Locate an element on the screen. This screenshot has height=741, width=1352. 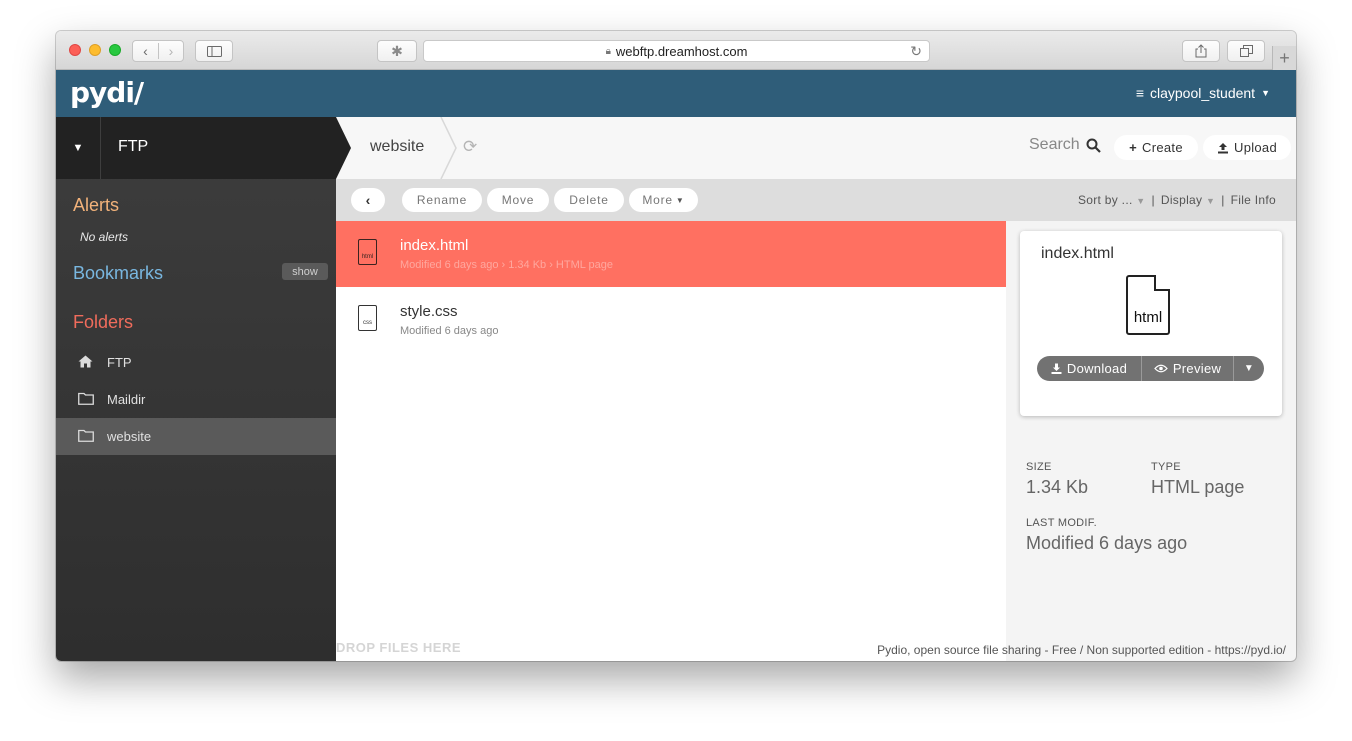
display-menu: Display ▼ is located at coordinates (1188, 200).